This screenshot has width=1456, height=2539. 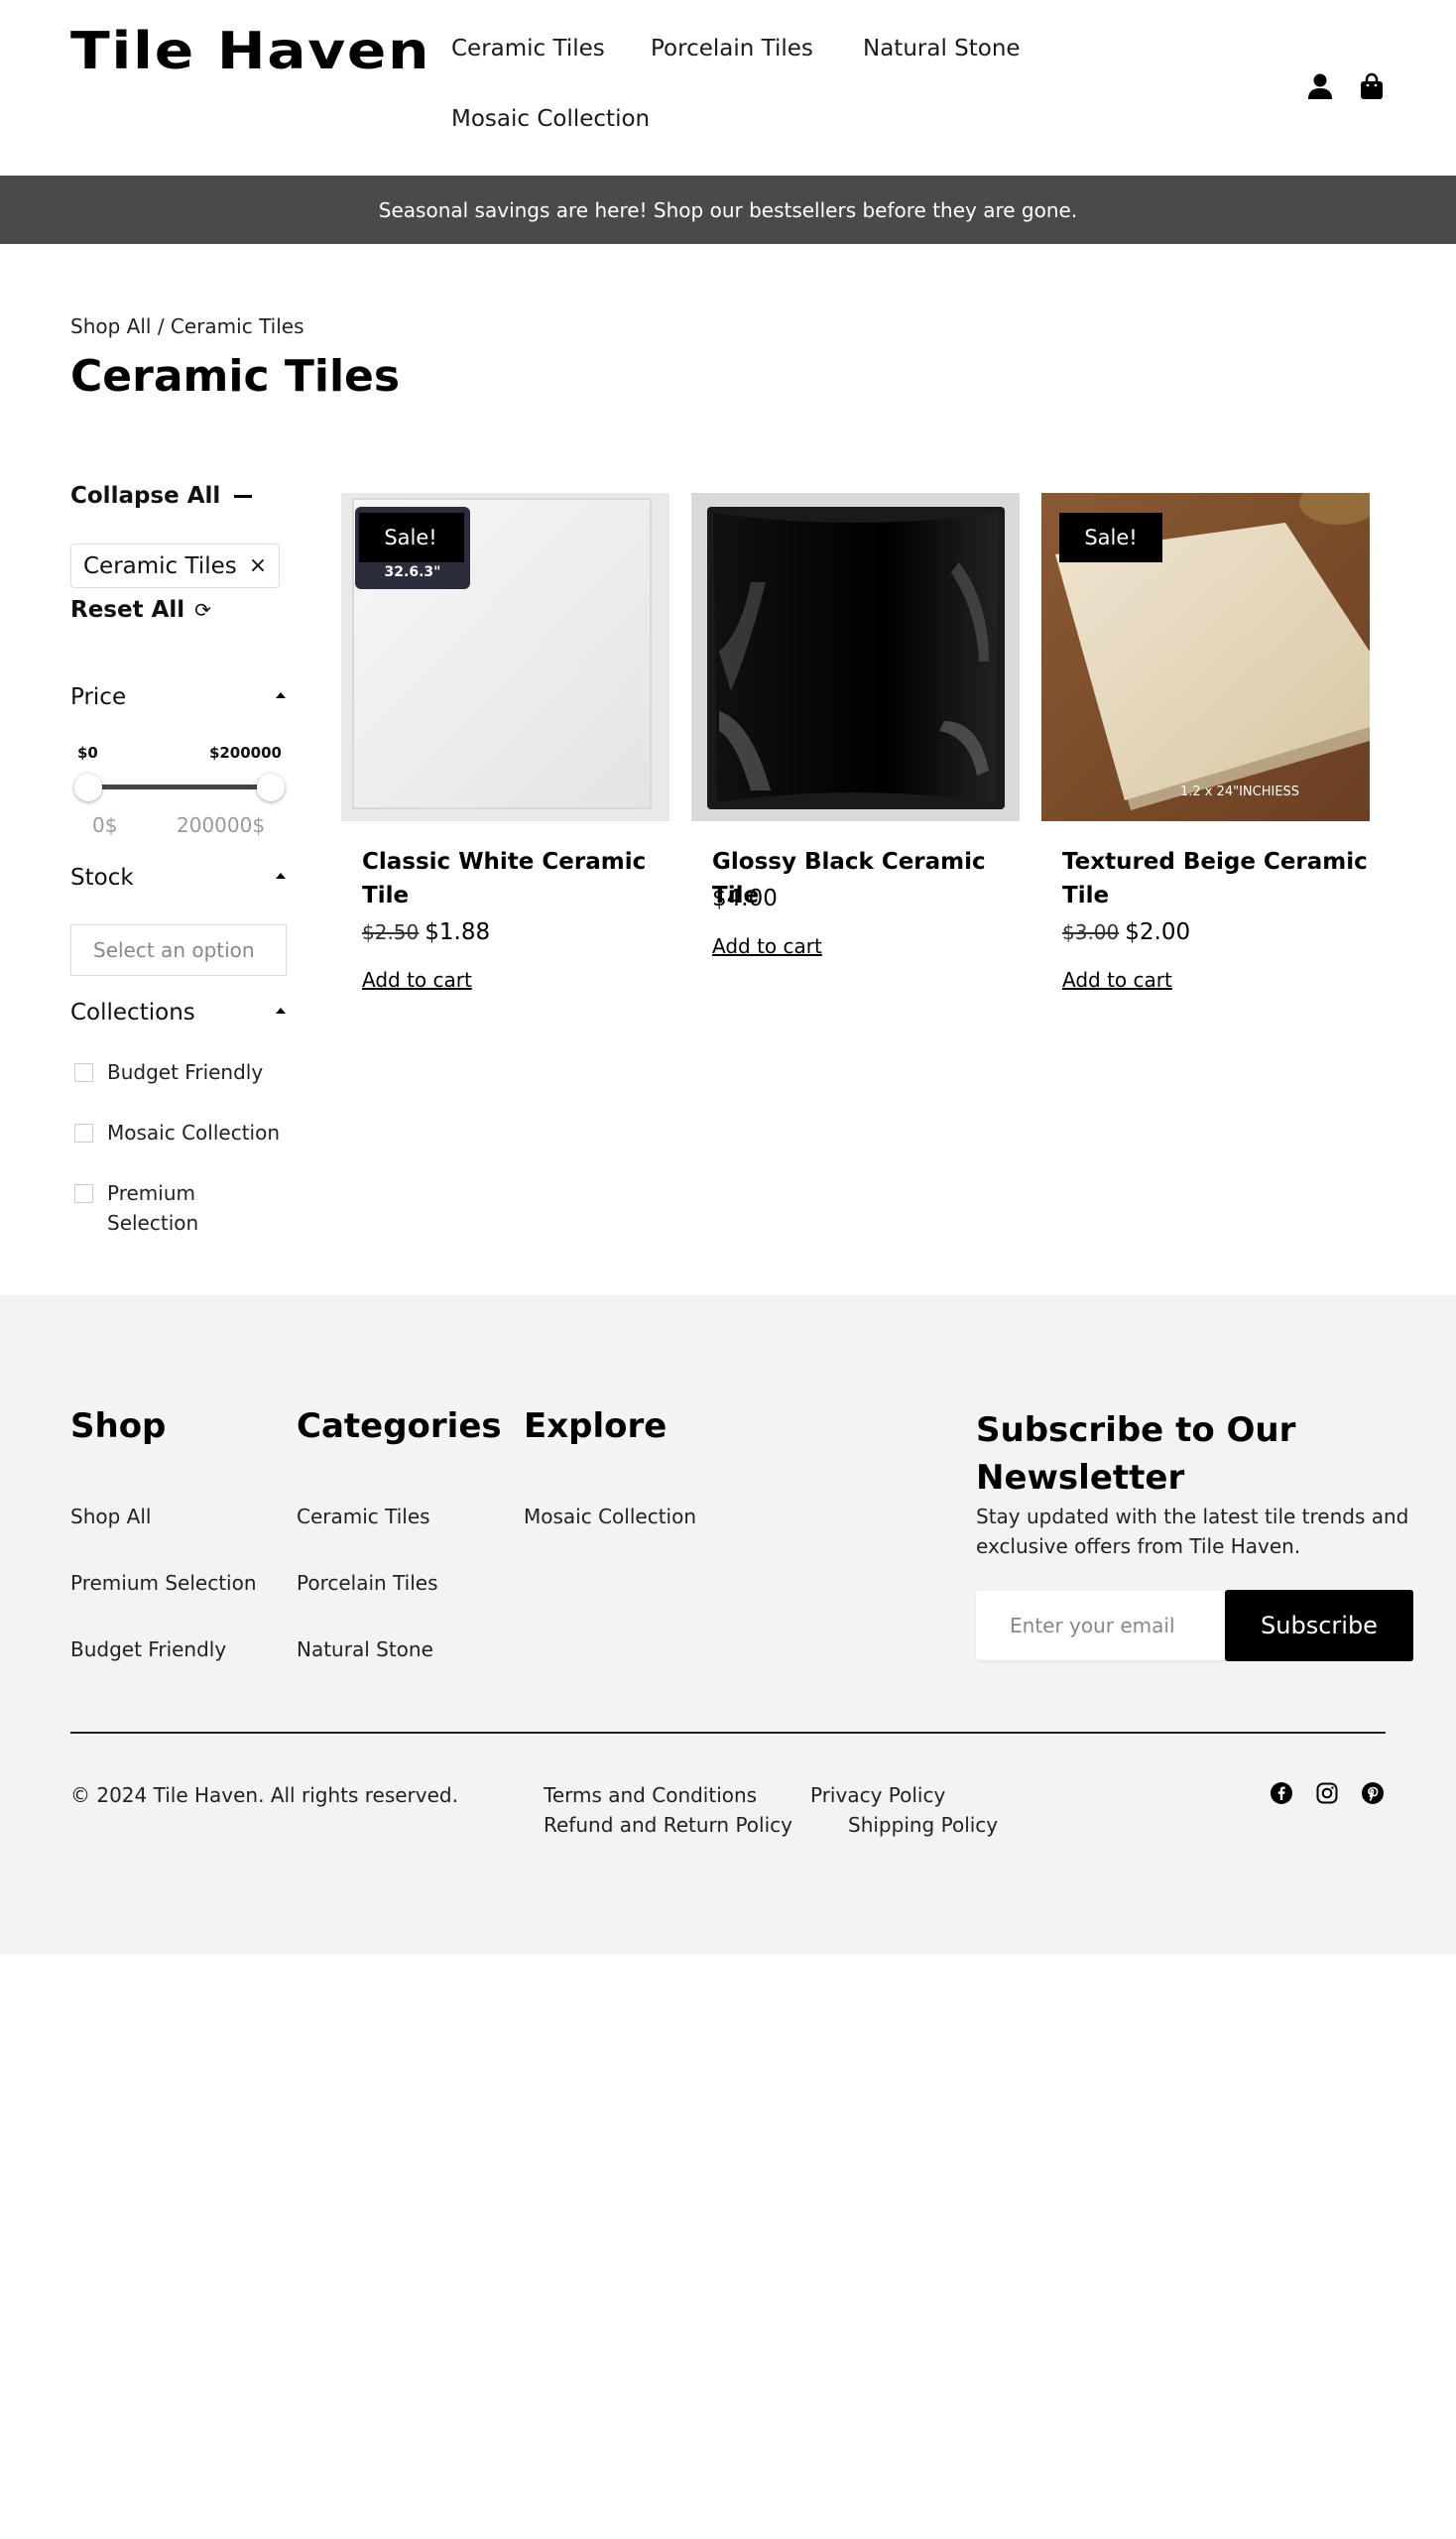 I want to click on price-max-label: $200000, so click(x=245, y=753).